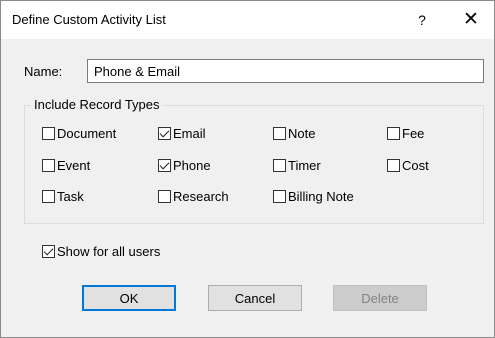  I want to click on help-icon: ?, so click(422, 20).